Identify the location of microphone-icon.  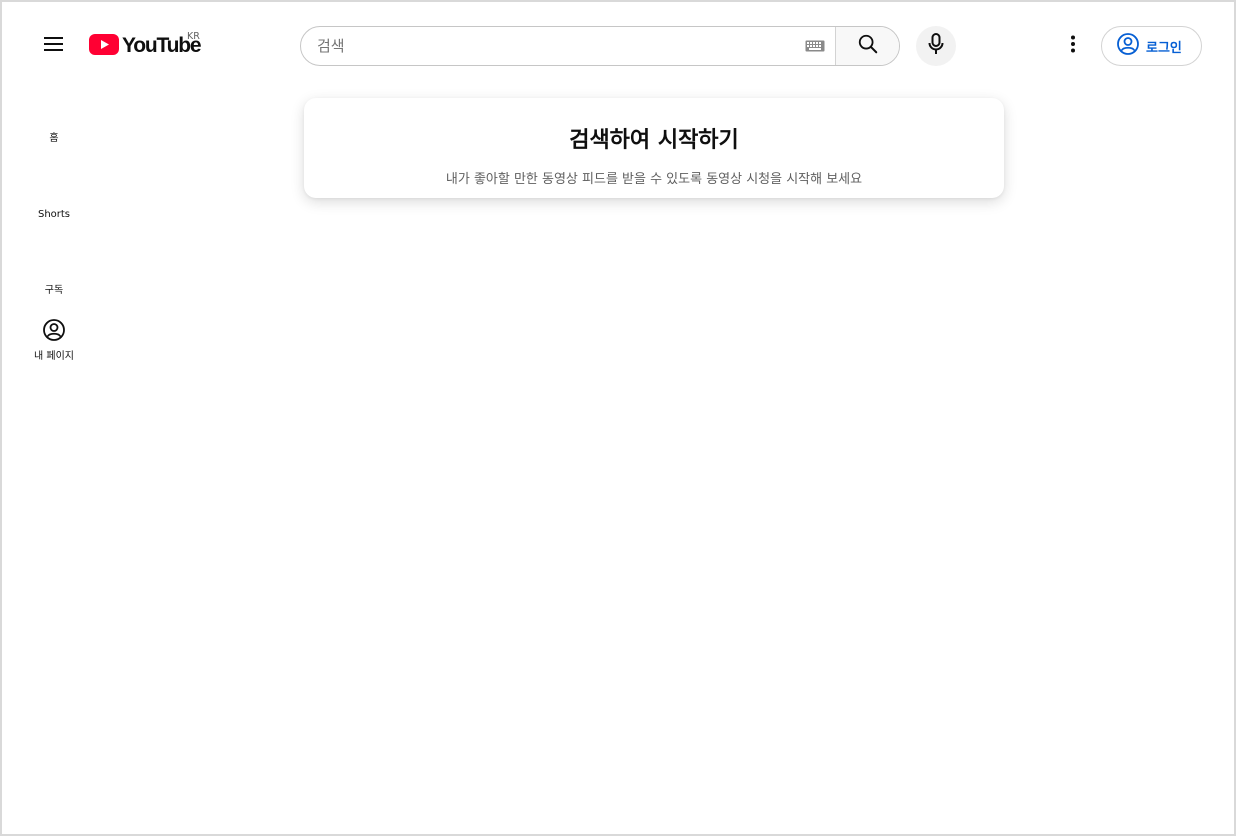
(936, 46).